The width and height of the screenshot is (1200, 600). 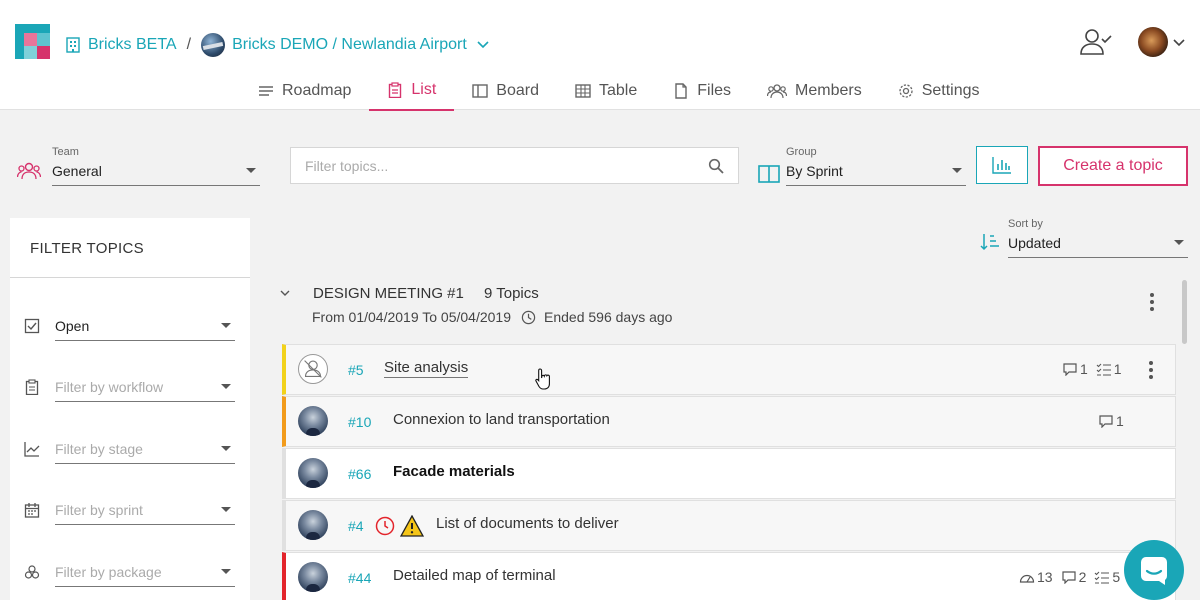 What do you see at coordinates (876, 171) in the screenshot?
I see `group-select: By Sprint` at bounding box center [876, 171].